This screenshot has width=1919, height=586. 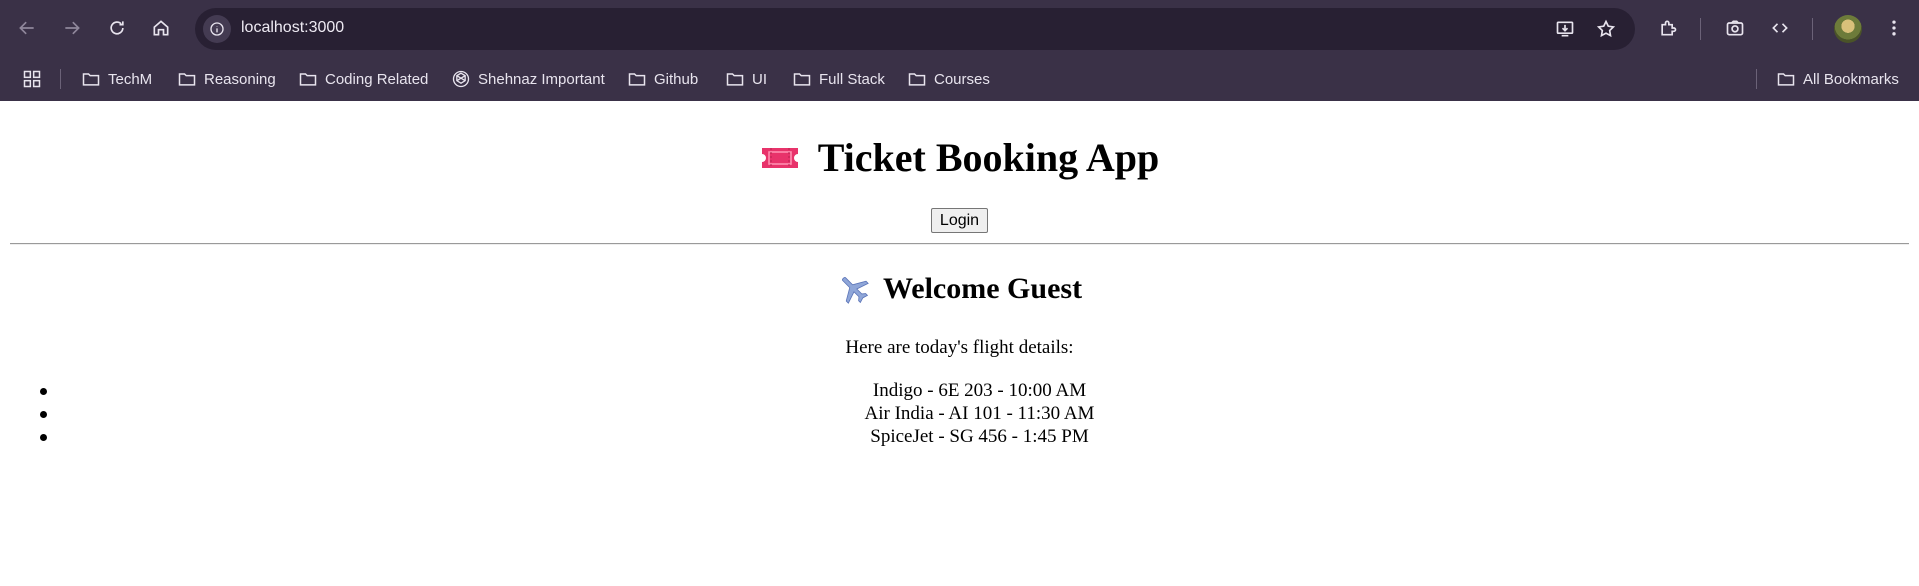 I want to click on puzzle-icon, so click(x=1669, y=28).